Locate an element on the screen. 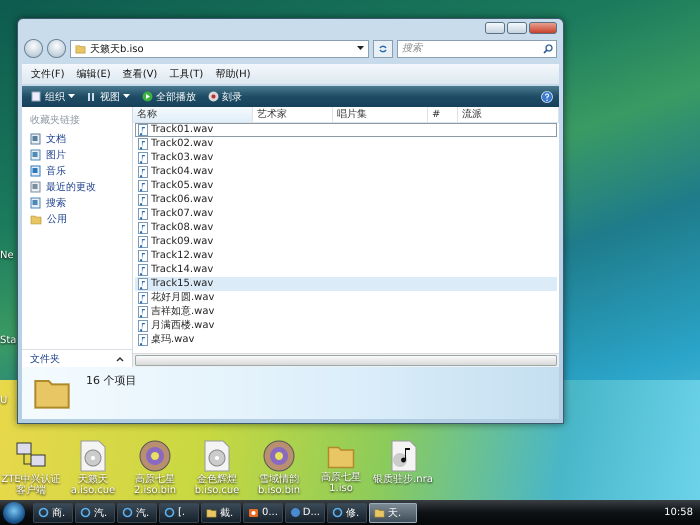 The image size is (700, 525). taskbar-button: 商. is located at coordinates (53, 512).